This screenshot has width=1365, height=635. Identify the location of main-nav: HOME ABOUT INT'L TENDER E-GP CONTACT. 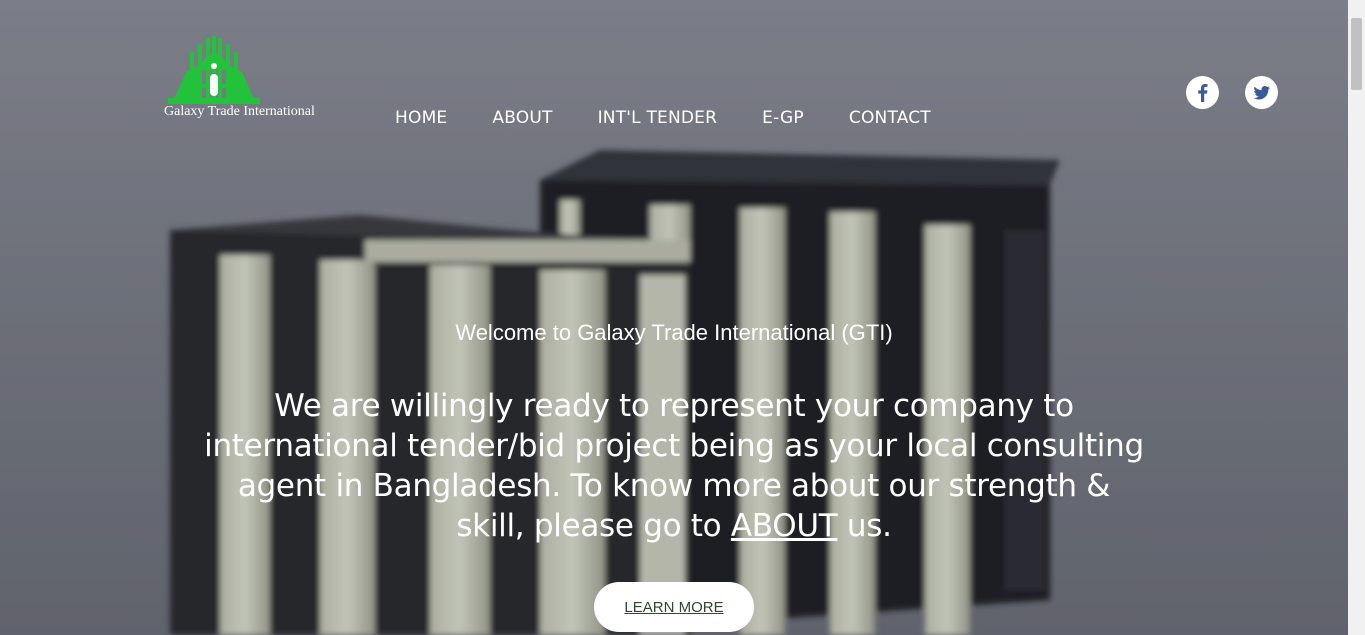
(685, 118).